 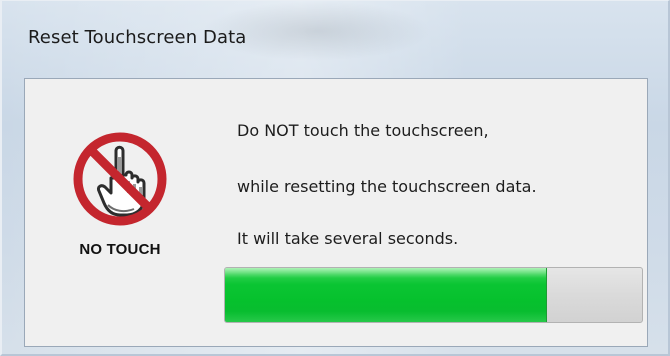 I want to click on progress-fill, so click(x=386, y=295).